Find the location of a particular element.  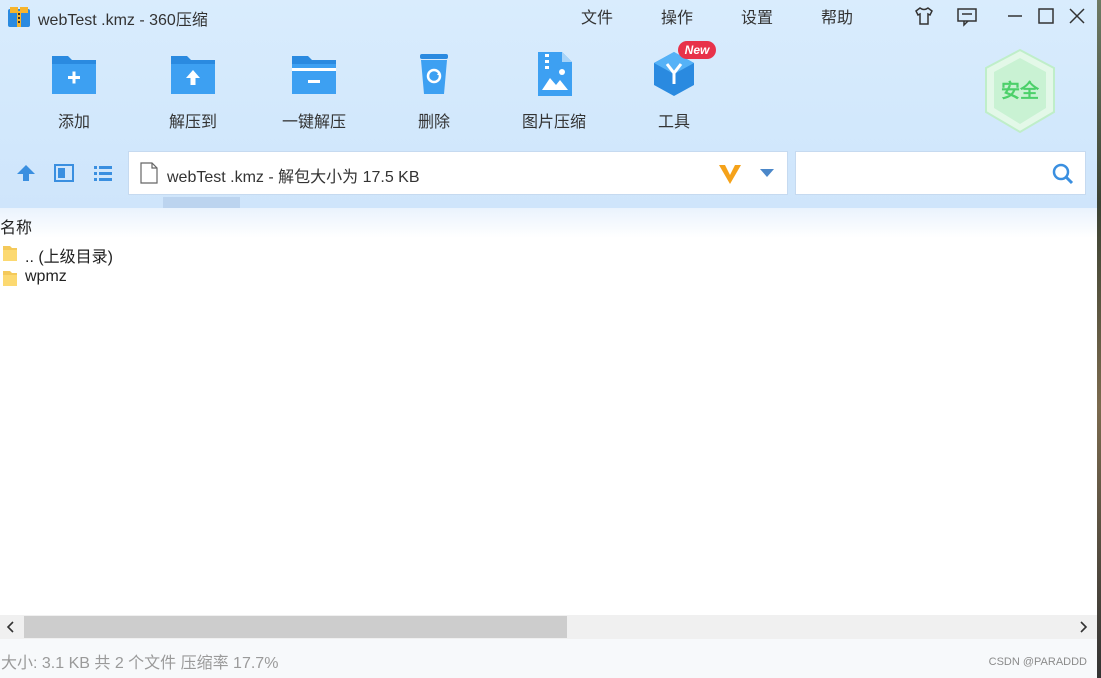

scroll-right-icon is located at coordinates (1083, 627).